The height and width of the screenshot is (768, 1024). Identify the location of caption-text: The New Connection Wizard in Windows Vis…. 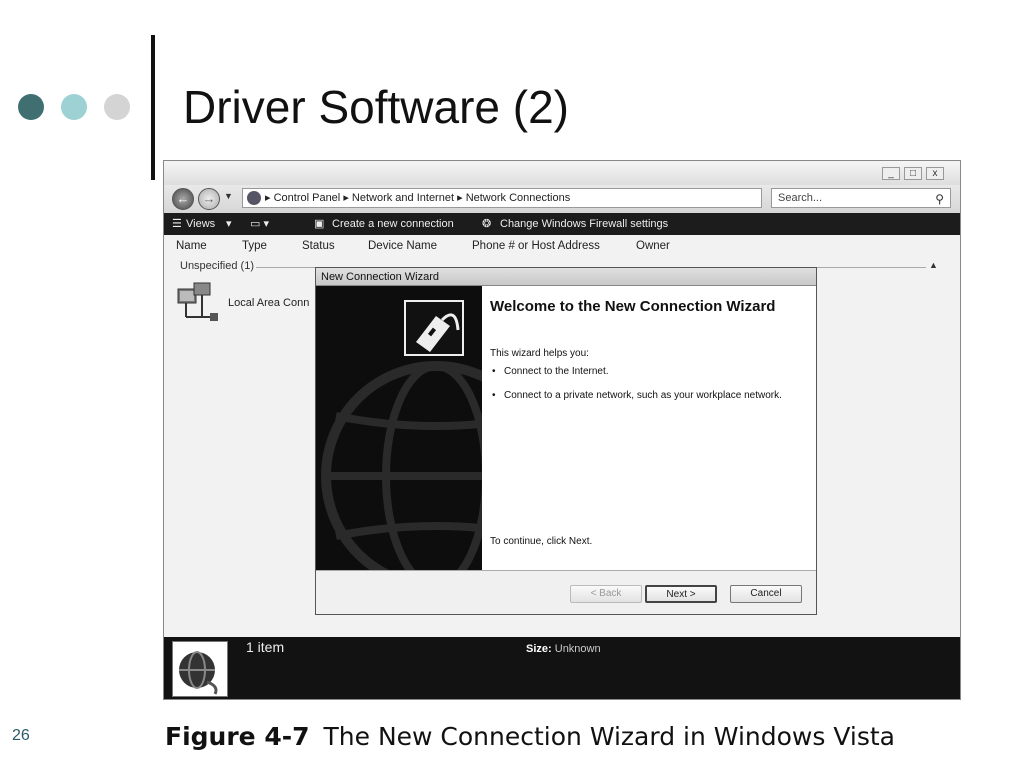
(609, 736).